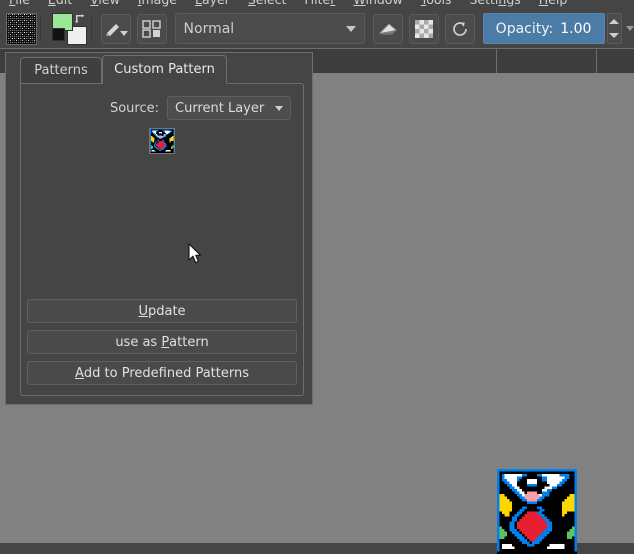  I want to click on canvas-pixel-artwork, so click(537, 511).